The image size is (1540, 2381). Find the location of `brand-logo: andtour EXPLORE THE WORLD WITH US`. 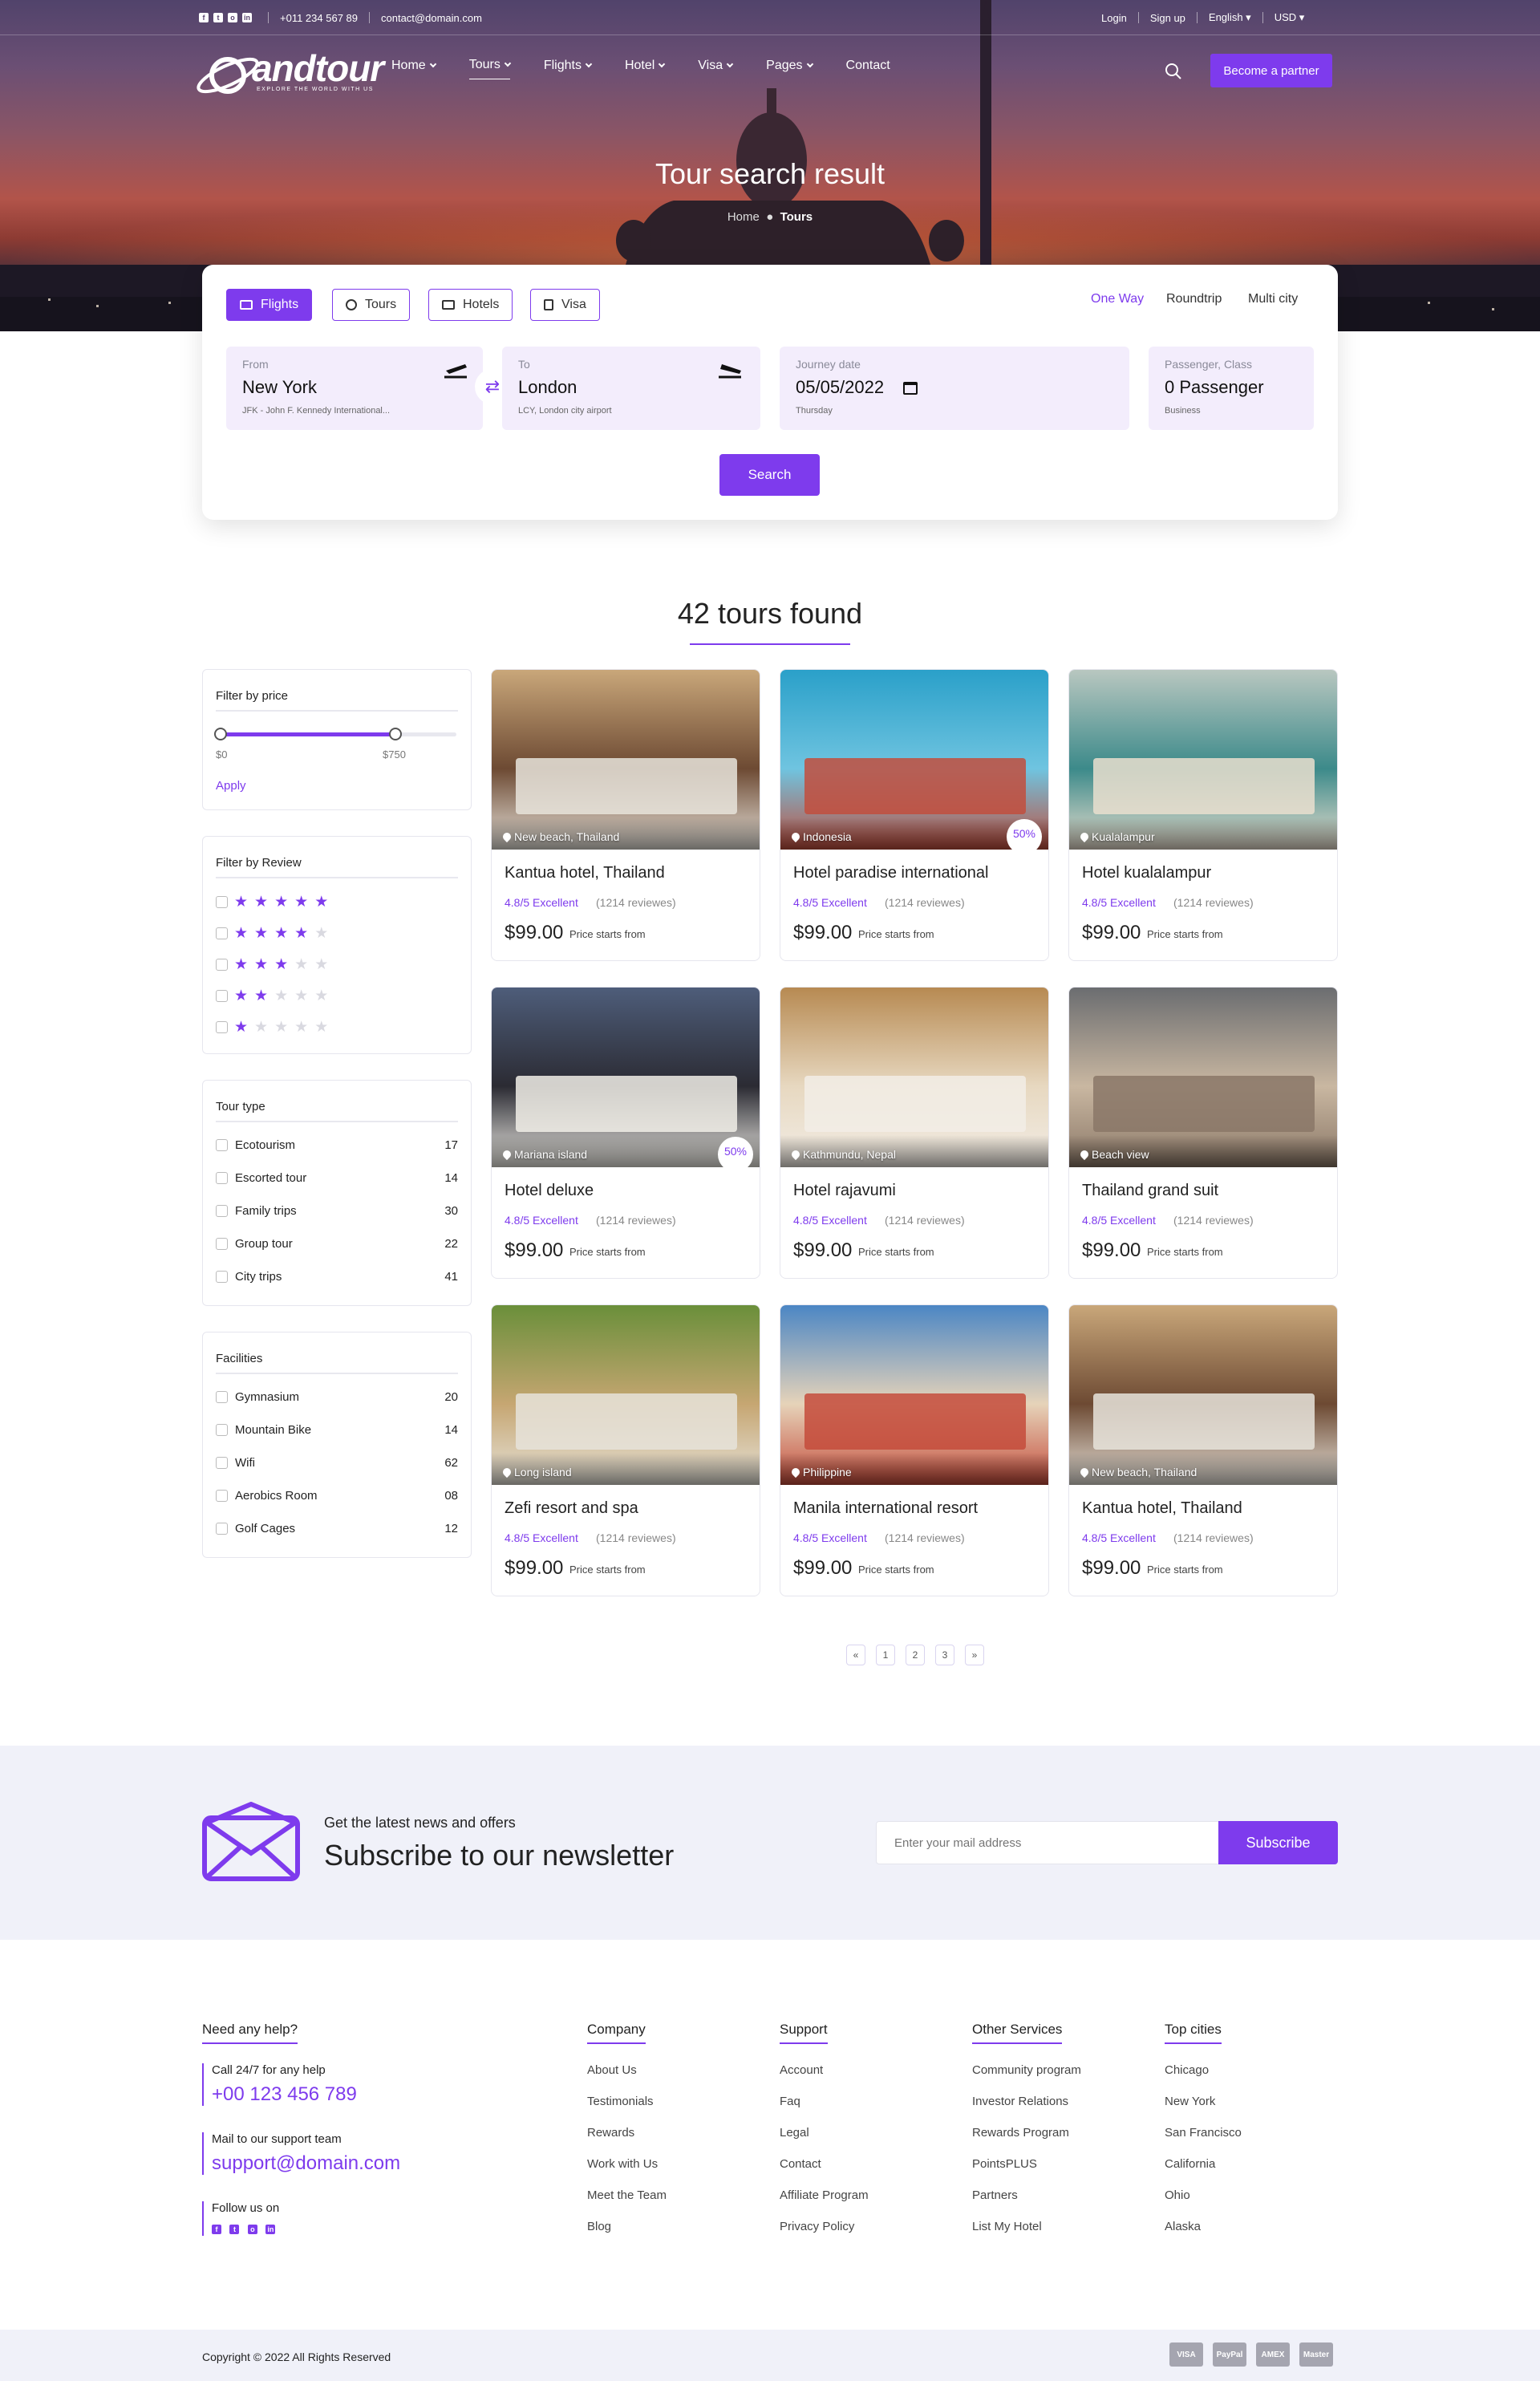

brand-logo: andtour EXPLORE THE WORLD WITH US is located at coordinates (290, 75).